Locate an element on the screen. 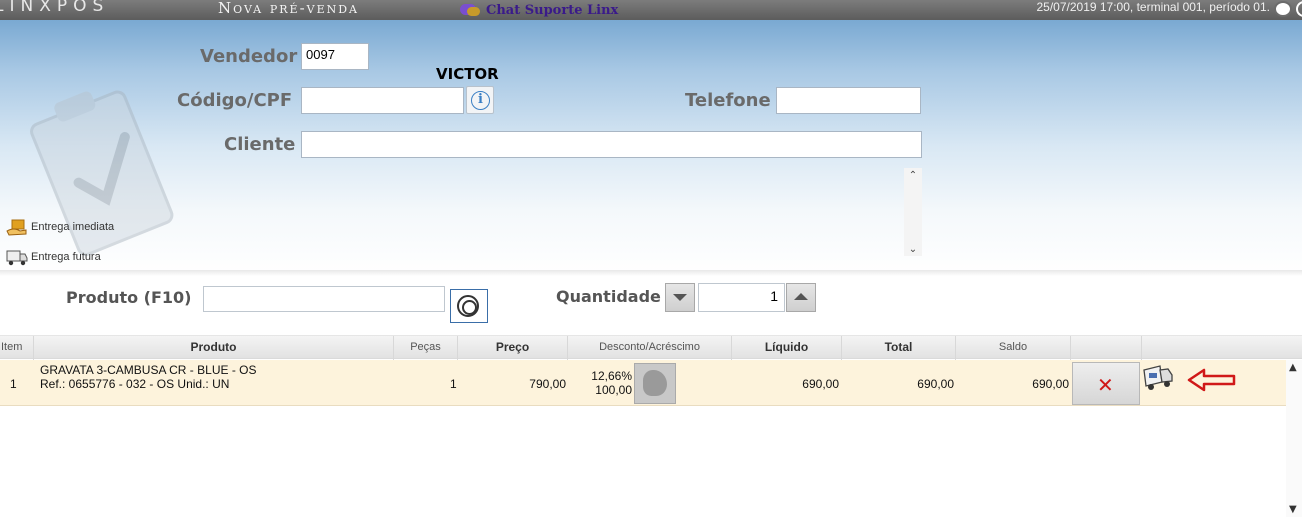  row-produto-ref: Ref.: 0655776 - 032 - OS Unid.: UN is located at coordinates (135, 384).